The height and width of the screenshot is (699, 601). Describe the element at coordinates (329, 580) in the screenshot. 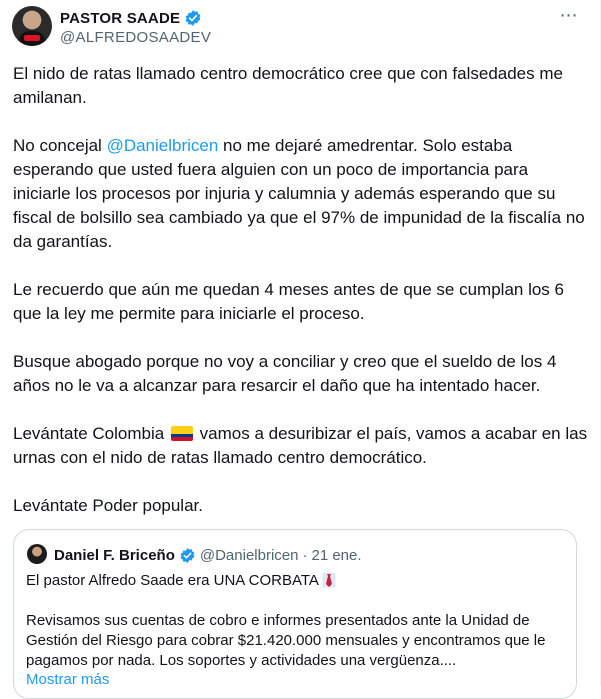

I see `necktie-emoji-icon` at that location.